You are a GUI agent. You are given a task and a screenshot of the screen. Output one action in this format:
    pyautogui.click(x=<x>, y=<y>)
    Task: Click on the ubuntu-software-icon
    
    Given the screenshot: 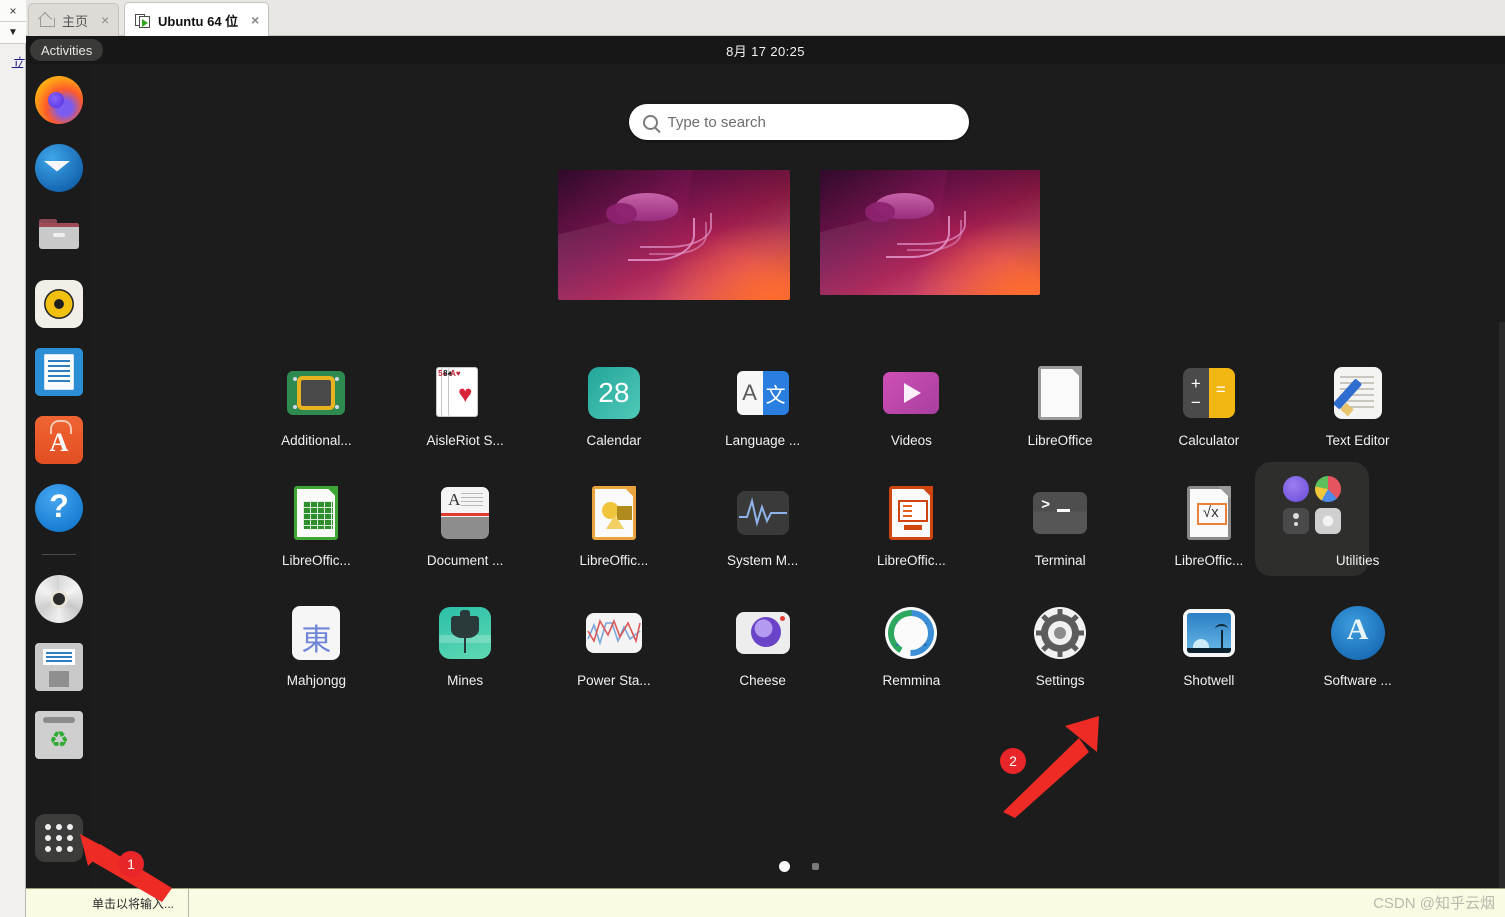 What is the action you would take?
    pyautogui.click(x=59, y=440)
    